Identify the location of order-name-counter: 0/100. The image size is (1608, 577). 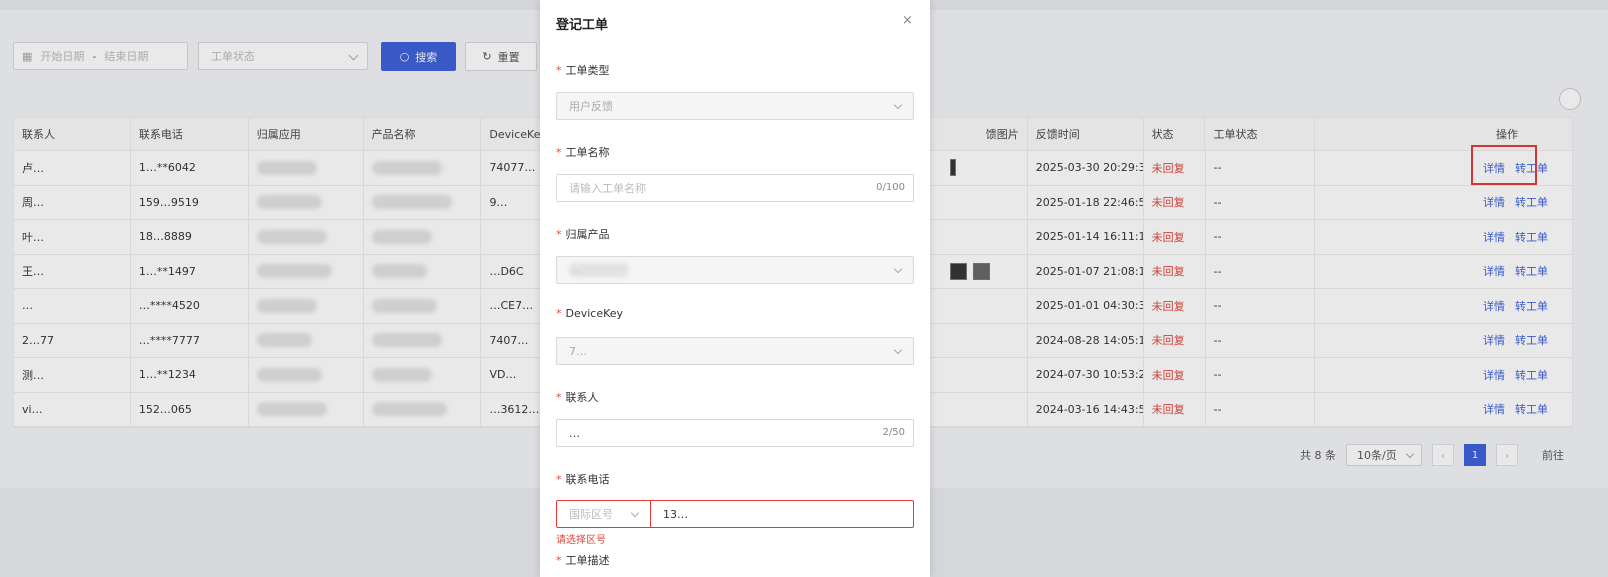
(890, 187).